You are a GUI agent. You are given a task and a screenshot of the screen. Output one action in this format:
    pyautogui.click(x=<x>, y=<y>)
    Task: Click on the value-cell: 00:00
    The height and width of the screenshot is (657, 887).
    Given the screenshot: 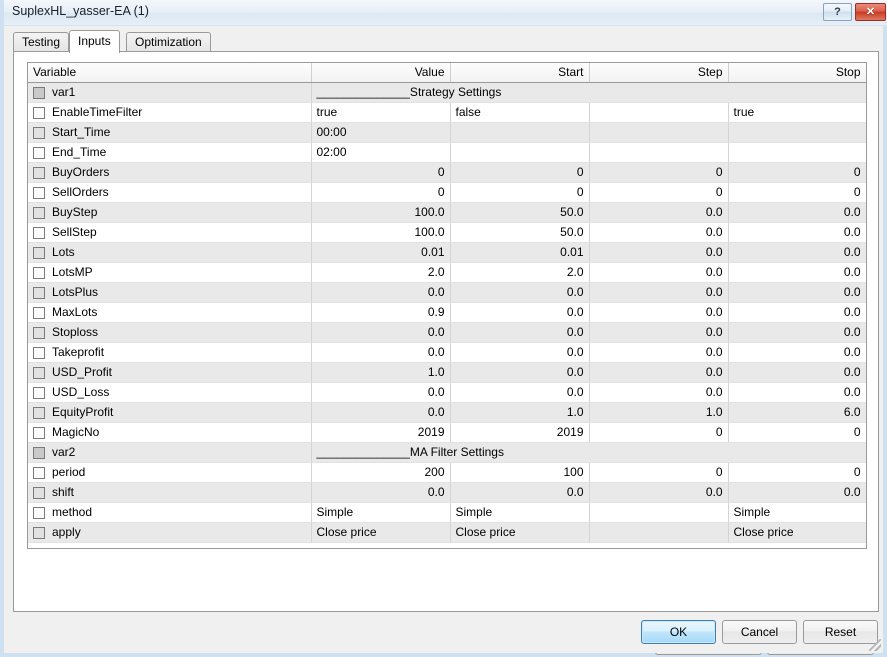 What is the action you would take?
    pyautogui.click(x=381, y=132)
    